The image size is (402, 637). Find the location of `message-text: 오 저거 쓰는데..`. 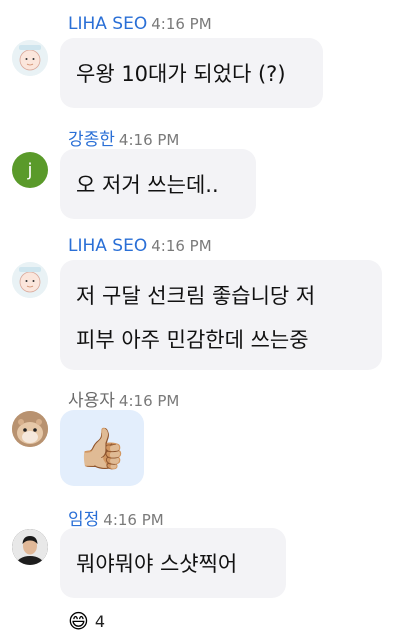

message-text: 오 저거 쓰는데.. is located at coordinates (147, 185).